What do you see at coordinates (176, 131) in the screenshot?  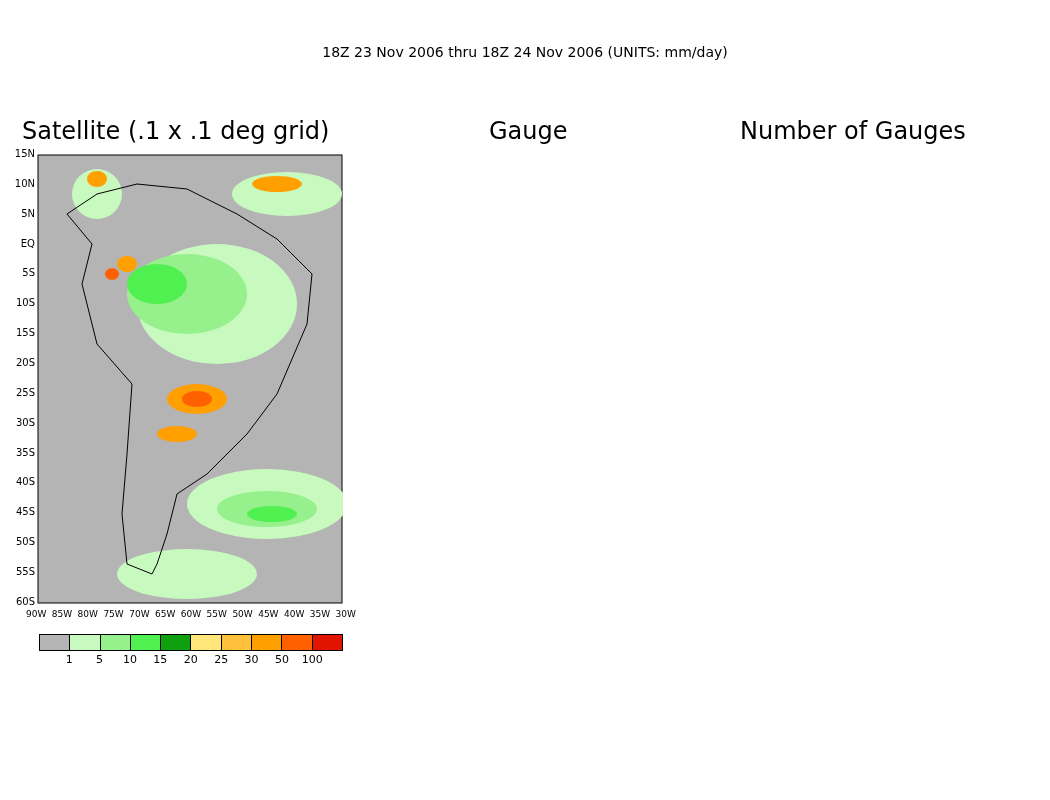 I see `panel-title: Satellite (.1 x .1 deg grid)` at bounding box center [176, 131].